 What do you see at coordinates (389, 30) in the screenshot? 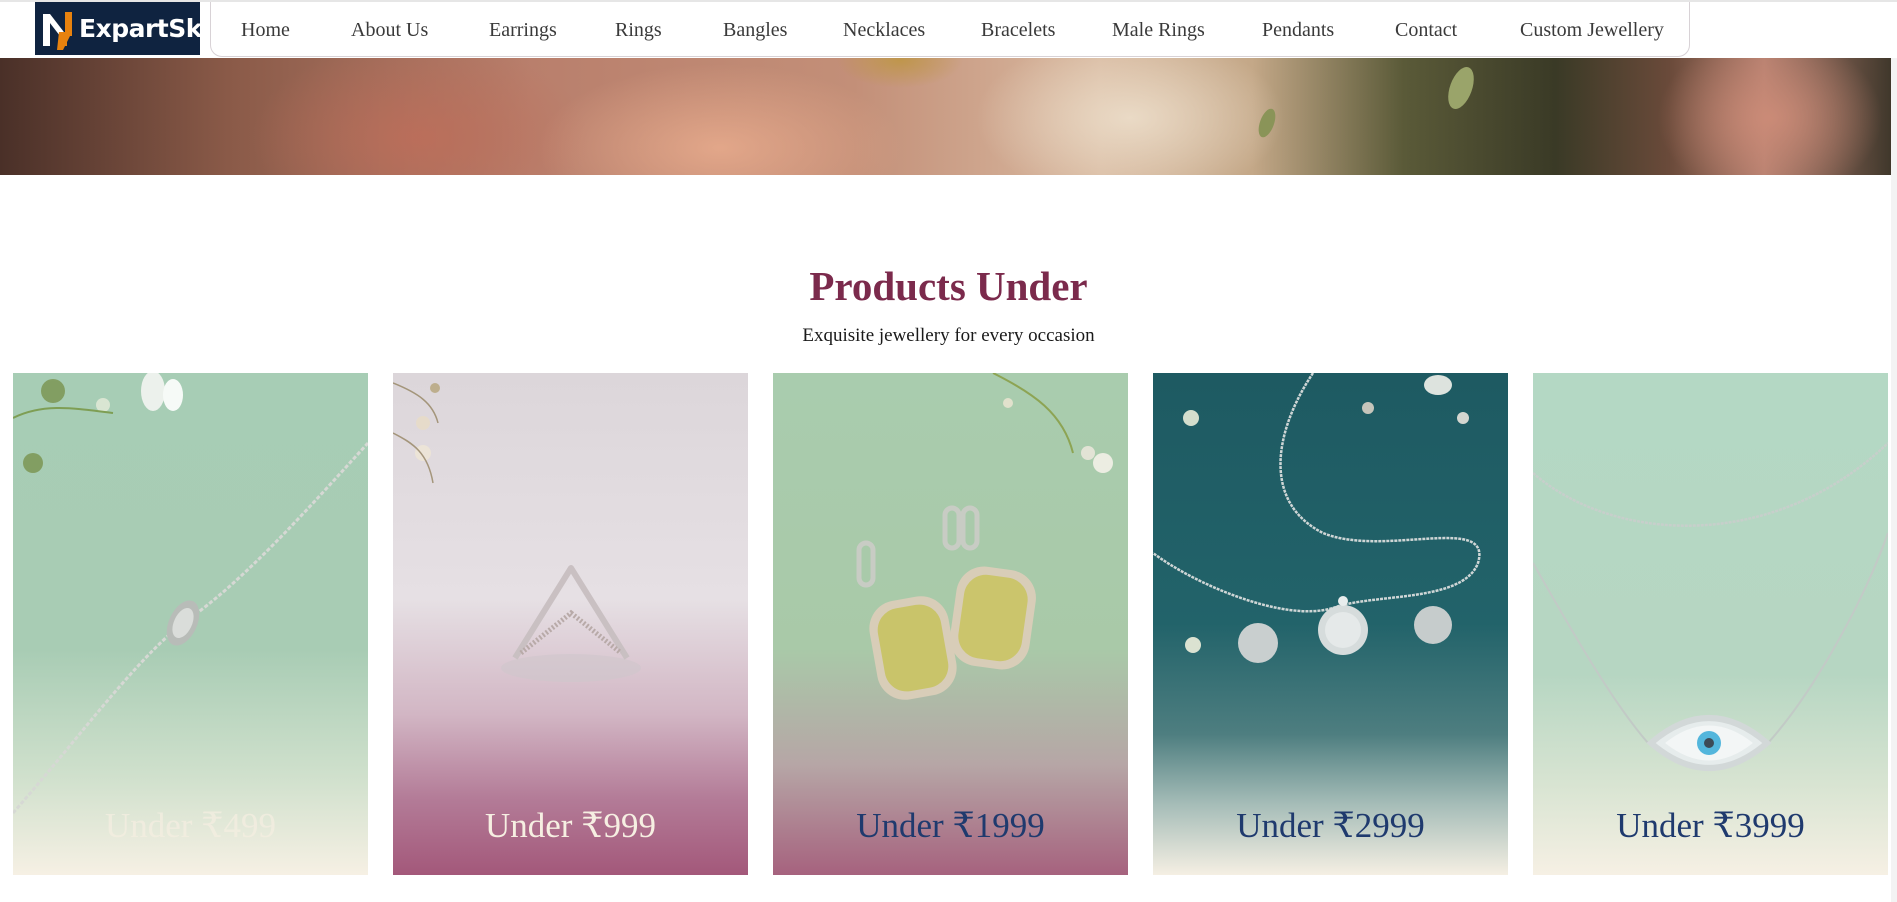
I see `nav-about-us: About Us` at bounding box center [389, 30].